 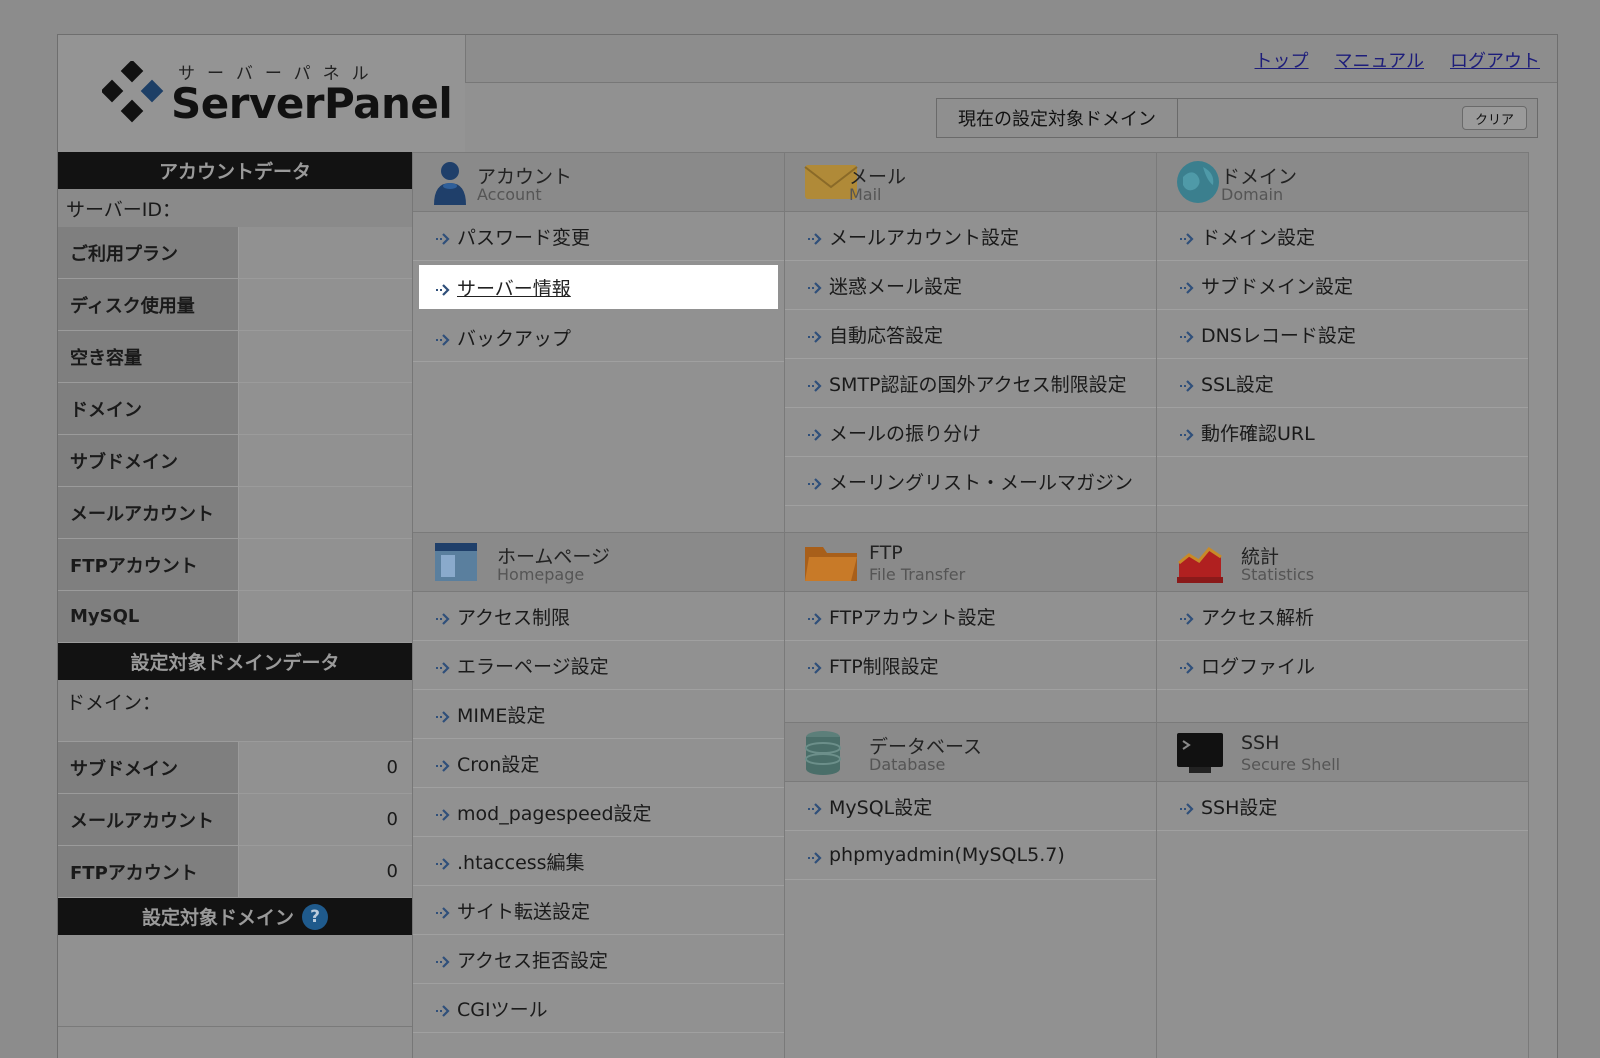 I want to click on menu-item: メールの振り分け, so click(x=970, y=432).